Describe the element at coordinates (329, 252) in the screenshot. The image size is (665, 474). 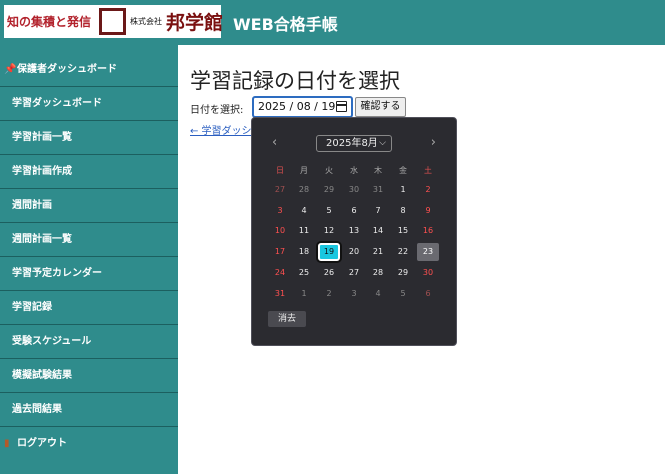
I see `calendar-day: 19` at that location.